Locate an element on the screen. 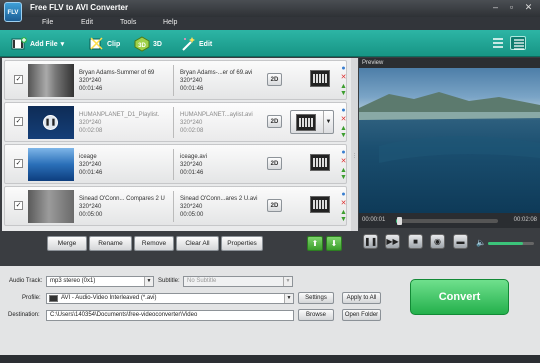 The height and width of the screenshot is (363, 540). audio-track-value: mp3 stereo (0x1) is located at coordinates (73, 281).